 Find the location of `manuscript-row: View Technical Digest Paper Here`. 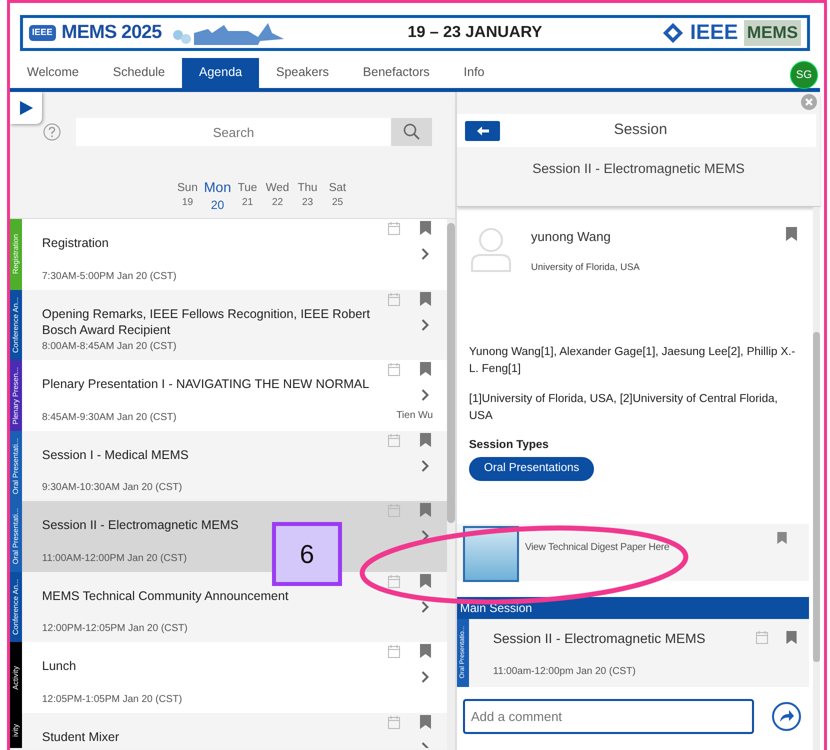

manuscript-row: View Technical Digest Paper Here is located at coordinates (633, 552).